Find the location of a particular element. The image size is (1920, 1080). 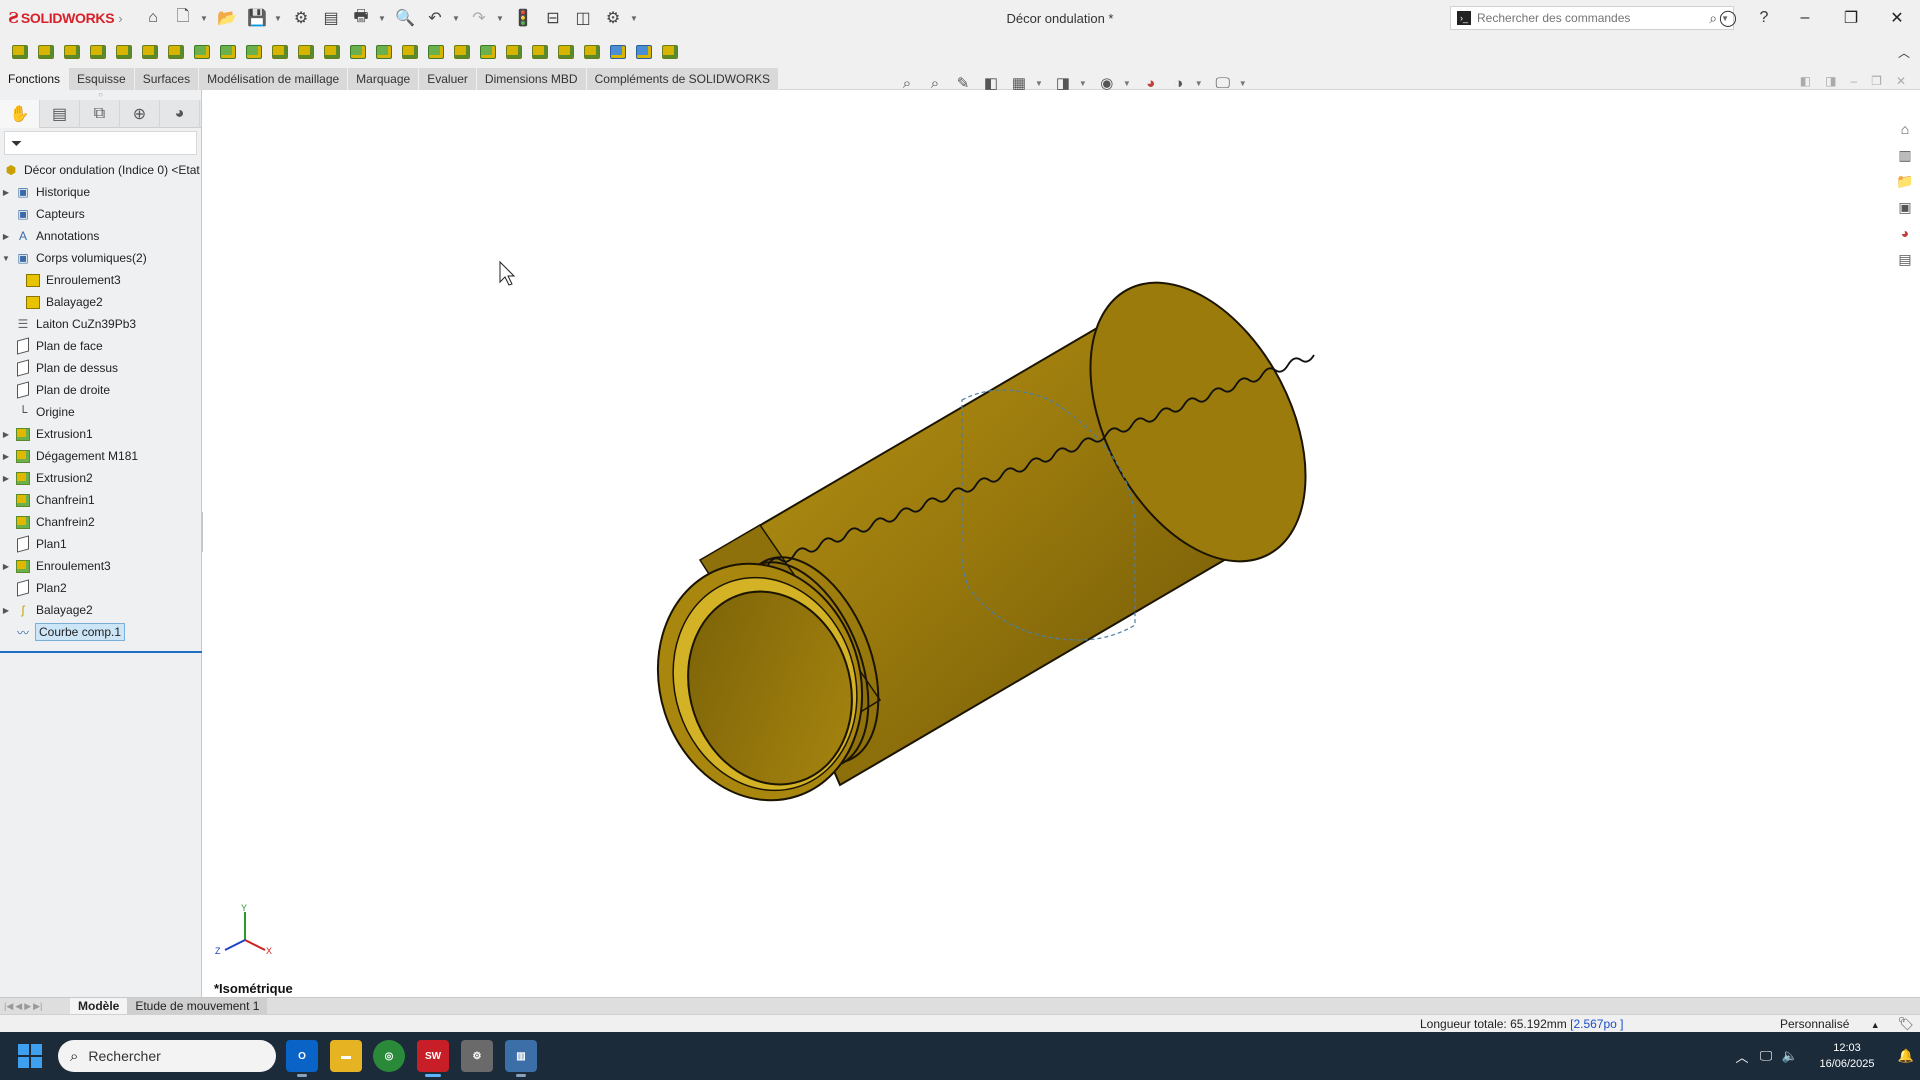

viewport-restore-icon: ❐ is located at coordinates (1876, 81).